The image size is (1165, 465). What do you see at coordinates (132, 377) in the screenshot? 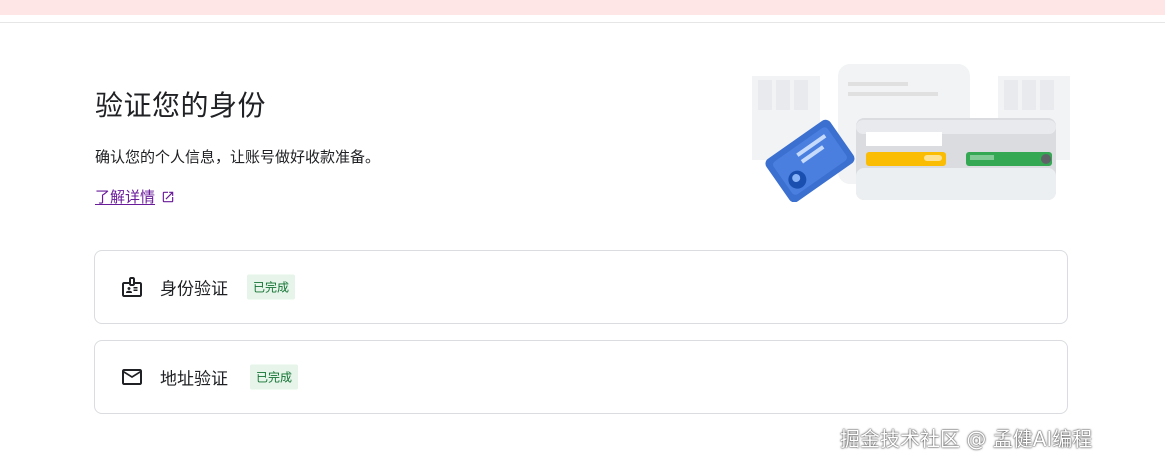
I see `mail-icon` at bounding box center [132, 377].